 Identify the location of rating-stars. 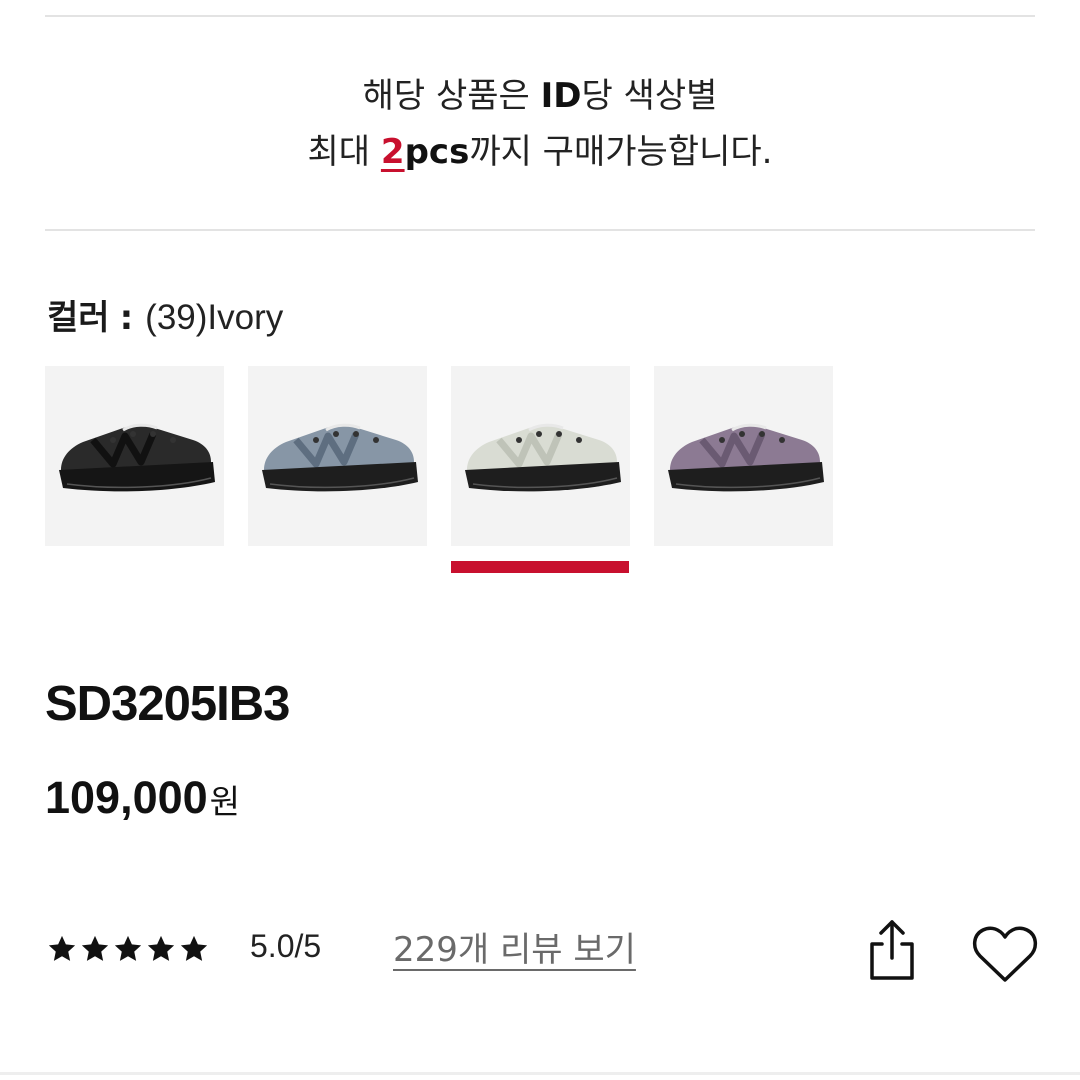
(128, 949).